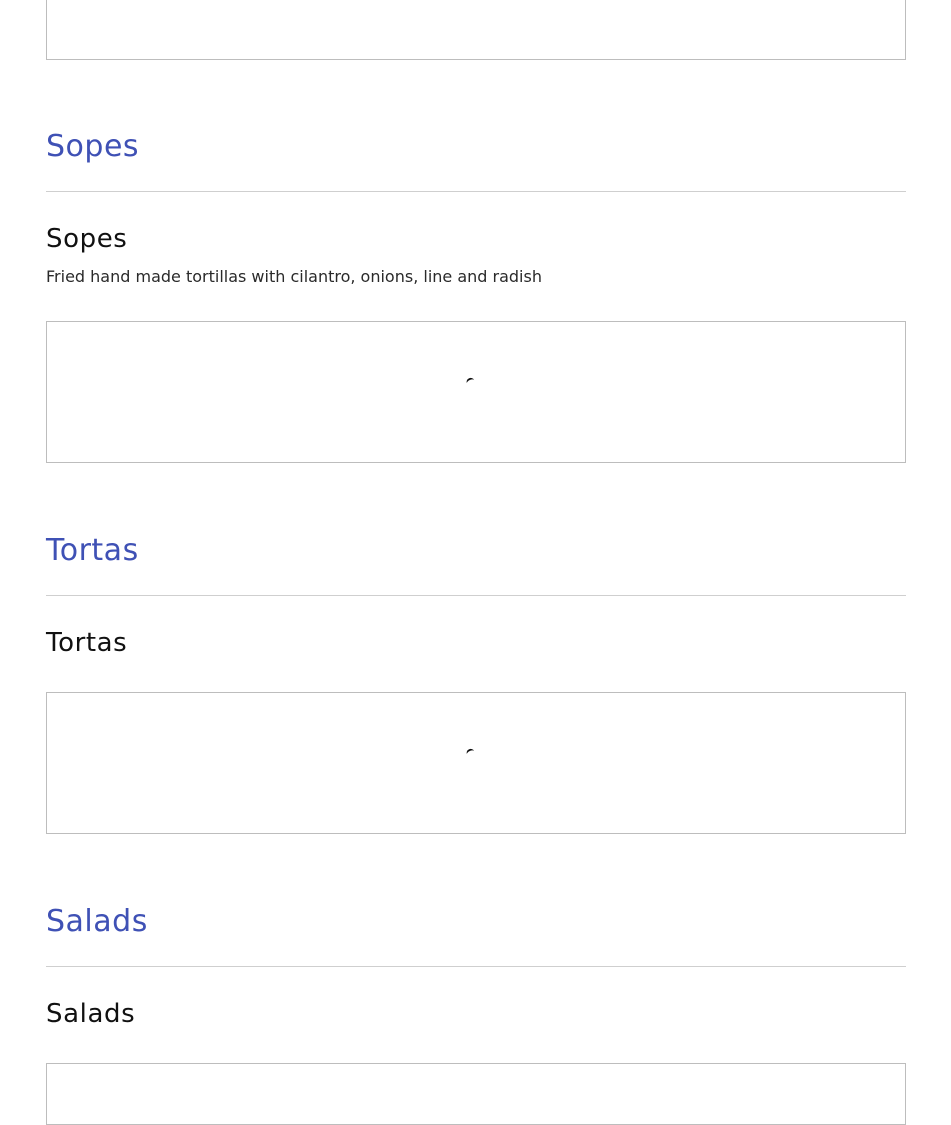 The width and height of the screenshot is (951, 1125). Describe the element at coordinates (87, 239) in the screenshot. I see `item-title-sopes: Sopes` at that location.